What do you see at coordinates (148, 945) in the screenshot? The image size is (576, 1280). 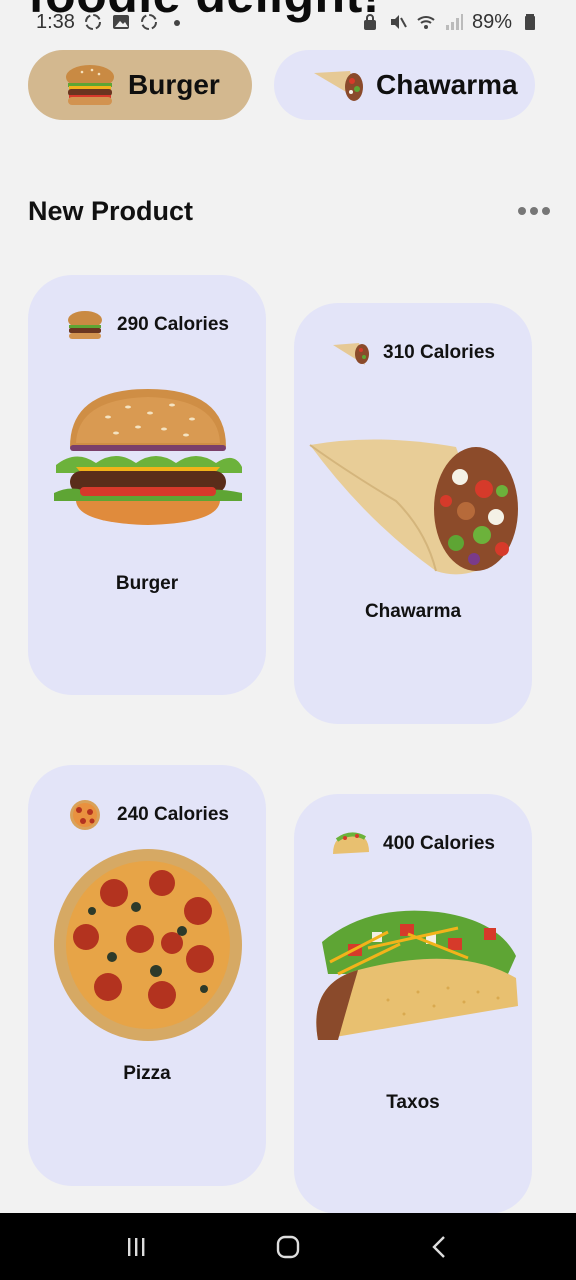 I see `pizza-image` at bounding box center [148, 945].